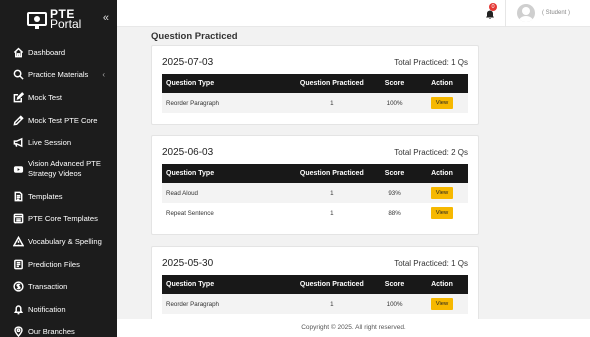 This screenshot has height=337, width=590. I want to click on sidebar-item-prediction-files: Prediction Files, so click(58, 264).